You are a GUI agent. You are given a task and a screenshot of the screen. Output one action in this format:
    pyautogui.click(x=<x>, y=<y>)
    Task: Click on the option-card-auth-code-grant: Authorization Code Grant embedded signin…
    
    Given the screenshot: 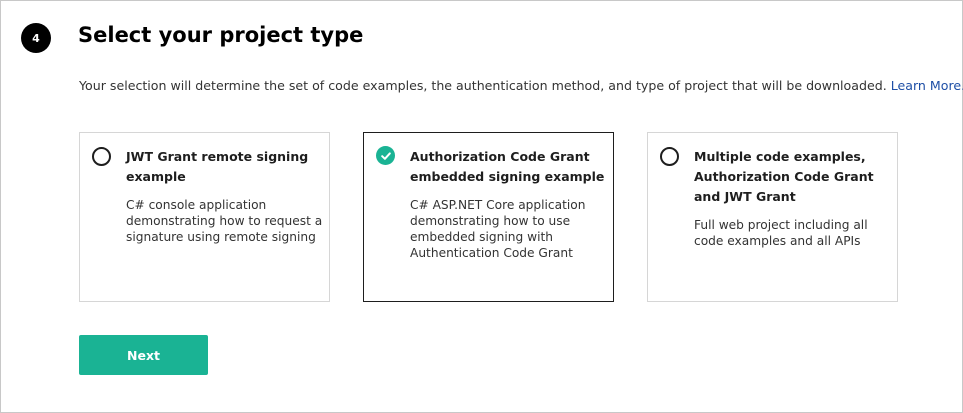 What is the action you would take?
    pyautogui.click(x=488, y=217)
    